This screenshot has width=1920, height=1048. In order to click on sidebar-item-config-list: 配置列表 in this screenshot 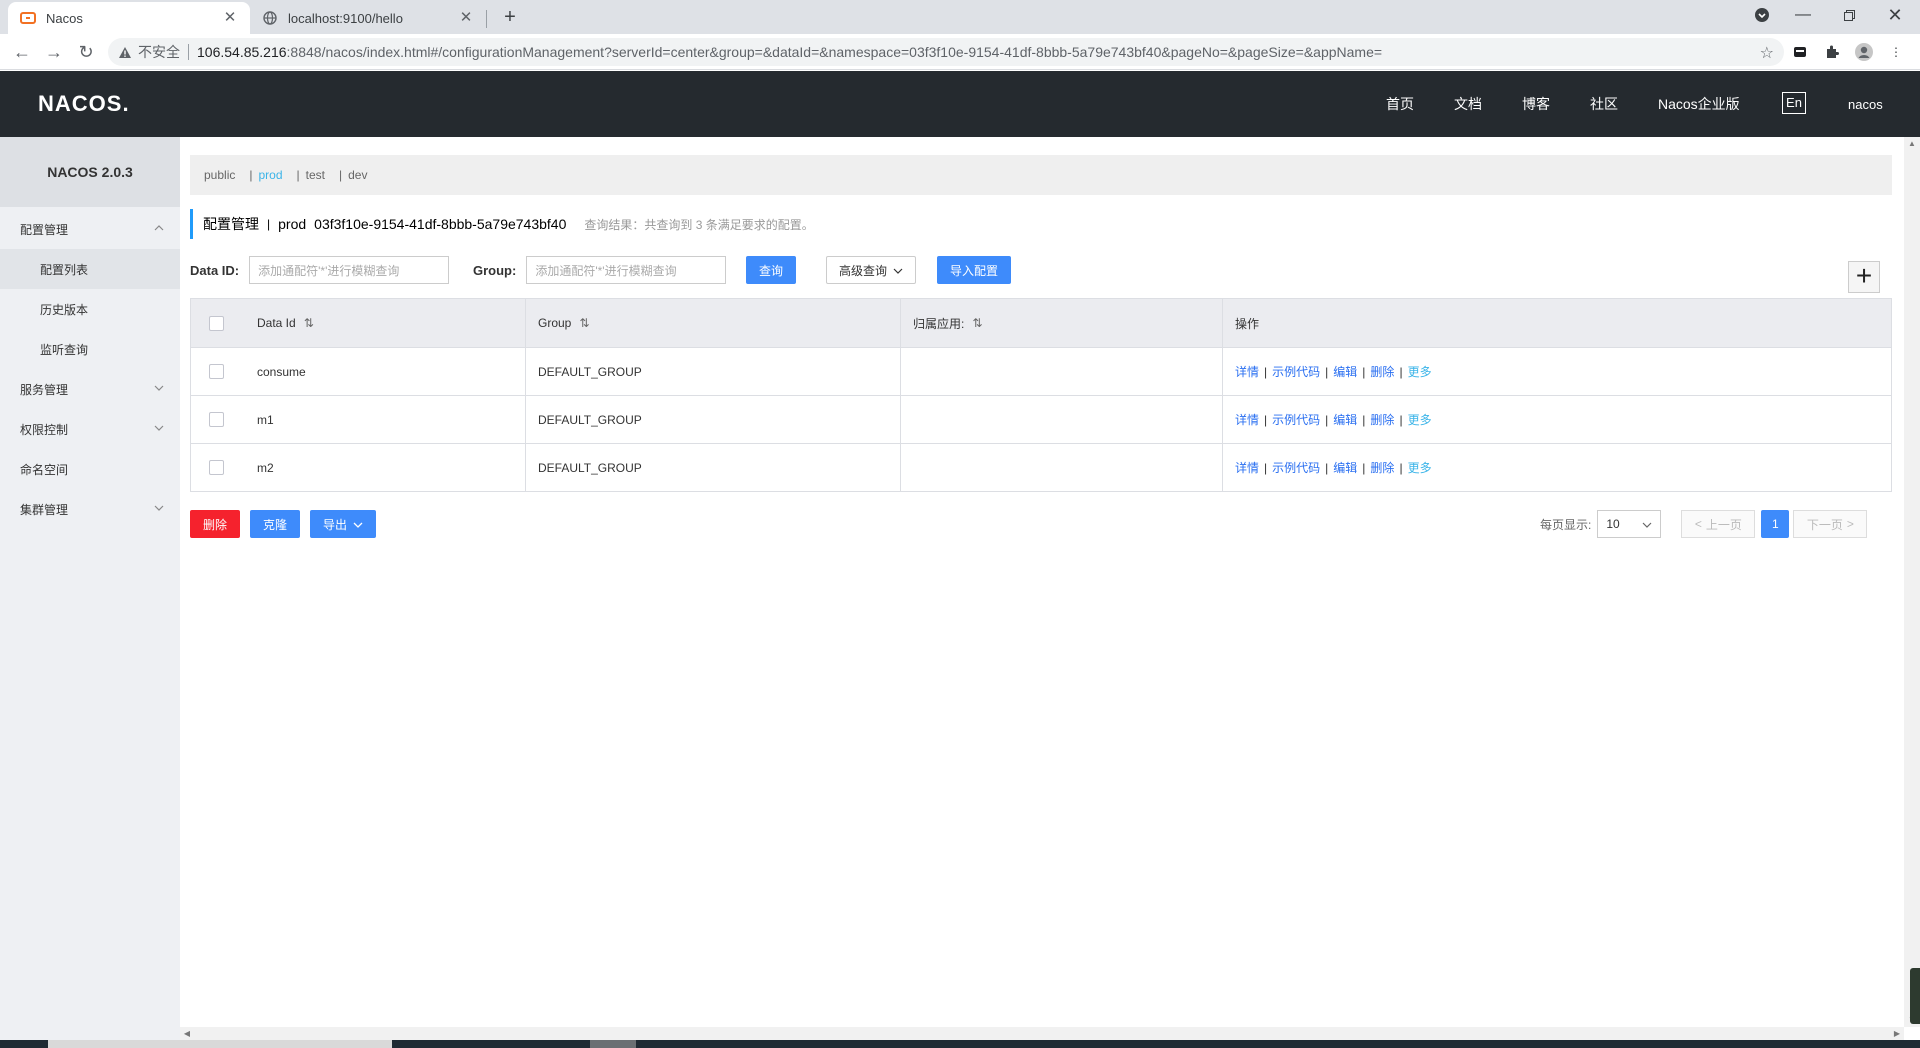, I will do `click(90, 269)`.